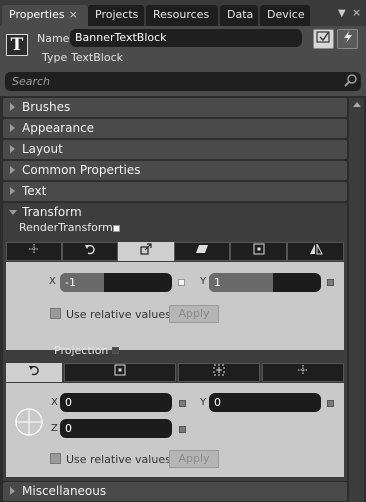 The image size is (366, 502). I want to click on tab-properties-label: Properties, so click(37, 14).